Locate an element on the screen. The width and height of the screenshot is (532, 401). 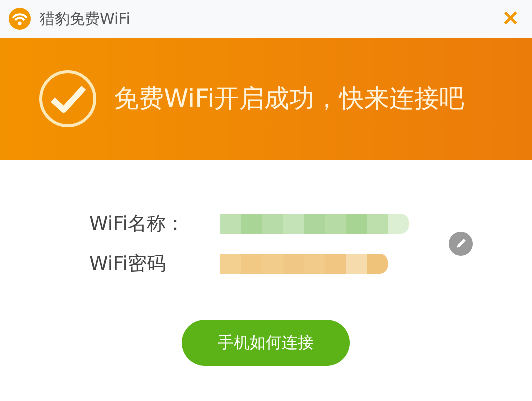
wifi-logo-icon is located at coordinates (20, 19).